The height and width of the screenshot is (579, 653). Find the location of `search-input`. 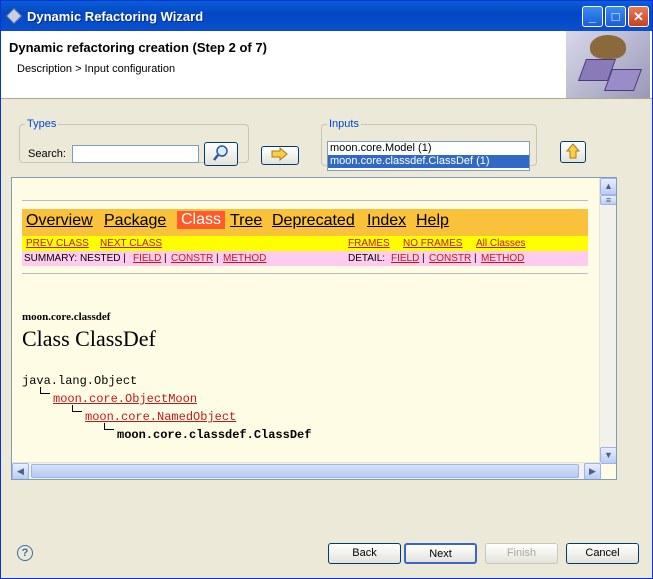

search-input is located at coordinates (135, 154).